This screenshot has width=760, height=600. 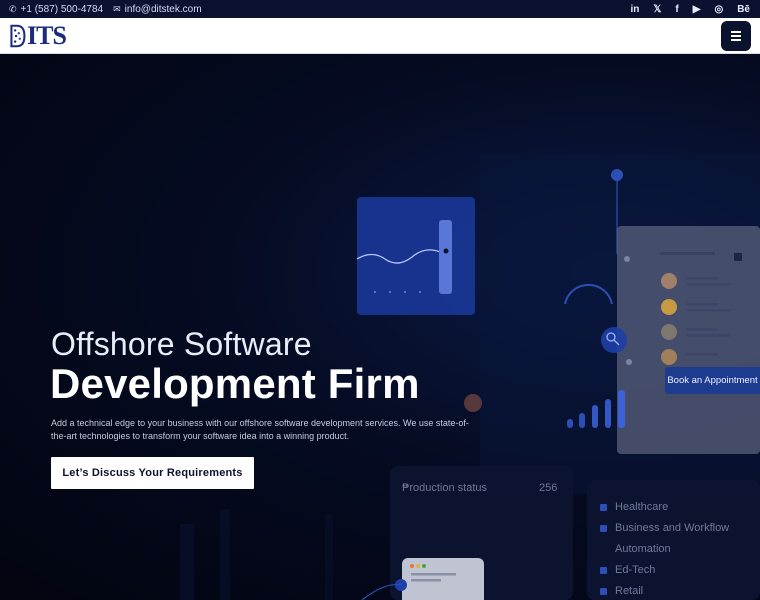 What do you see at coordinates (62, 9) in the screenshot?
I see `phone-number: +1 (587) 500-4784` at bounding box center [62, 9].